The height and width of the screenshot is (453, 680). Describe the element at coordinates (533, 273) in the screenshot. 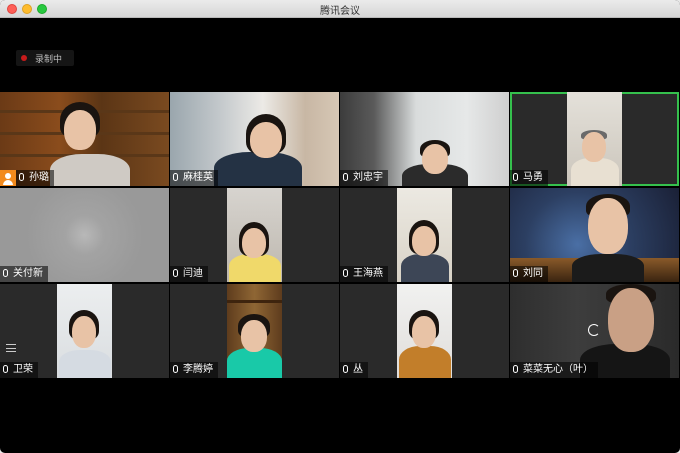

I see `participant-name: 刘同` at that location.